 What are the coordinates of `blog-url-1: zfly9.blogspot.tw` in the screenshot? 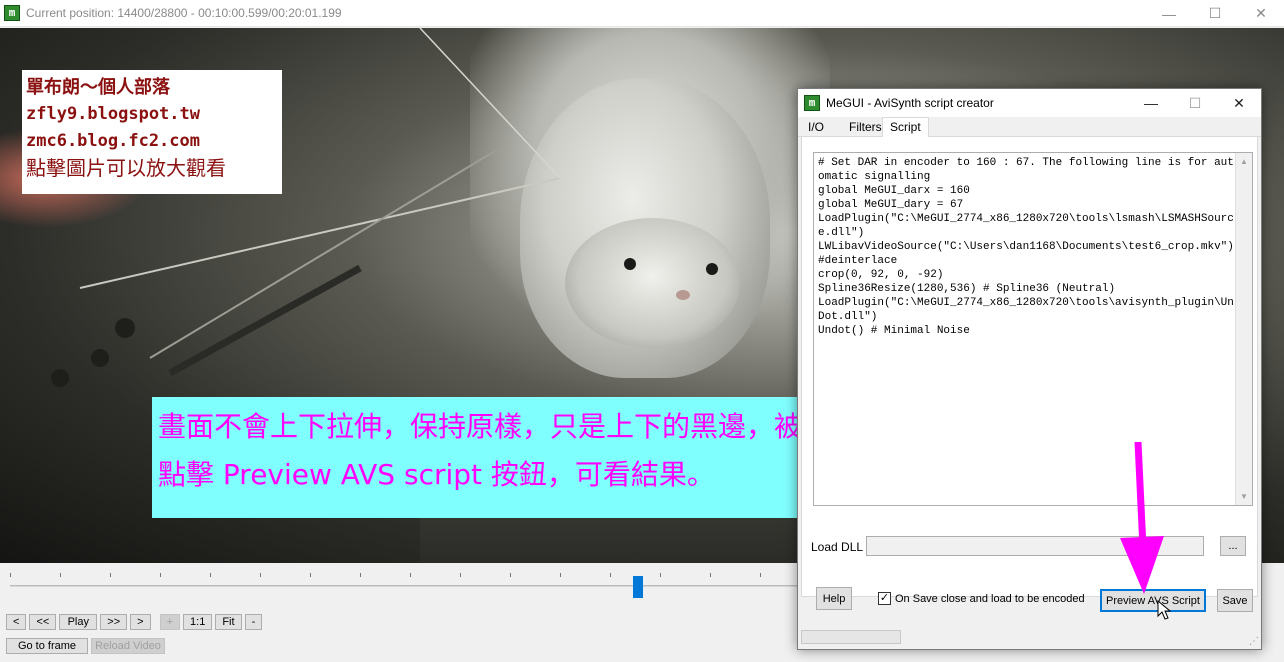 It's located at (113, 114).